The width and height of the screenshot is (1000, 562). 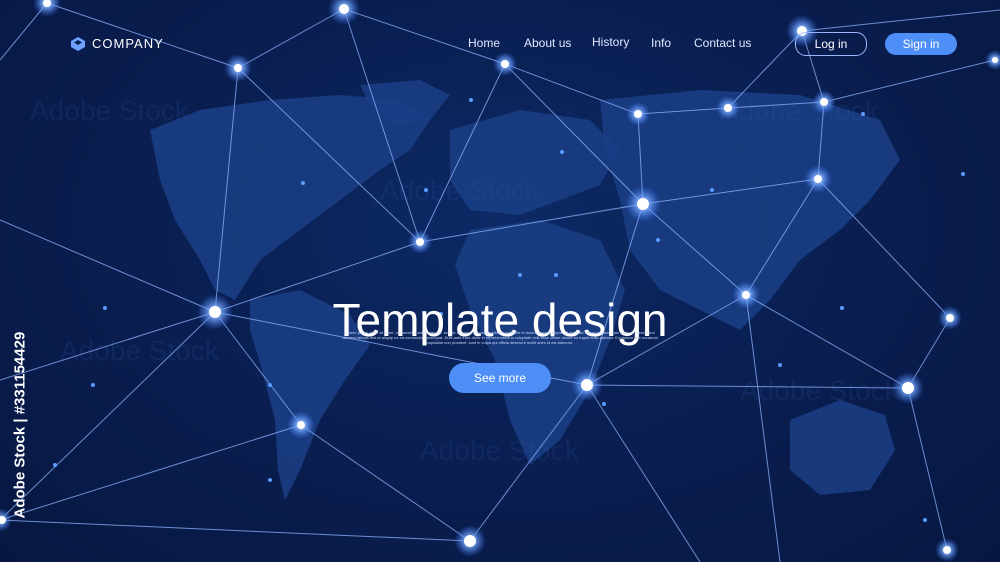 I want to click on nav-contact-link: Contact us, so click(x=722, y=43).